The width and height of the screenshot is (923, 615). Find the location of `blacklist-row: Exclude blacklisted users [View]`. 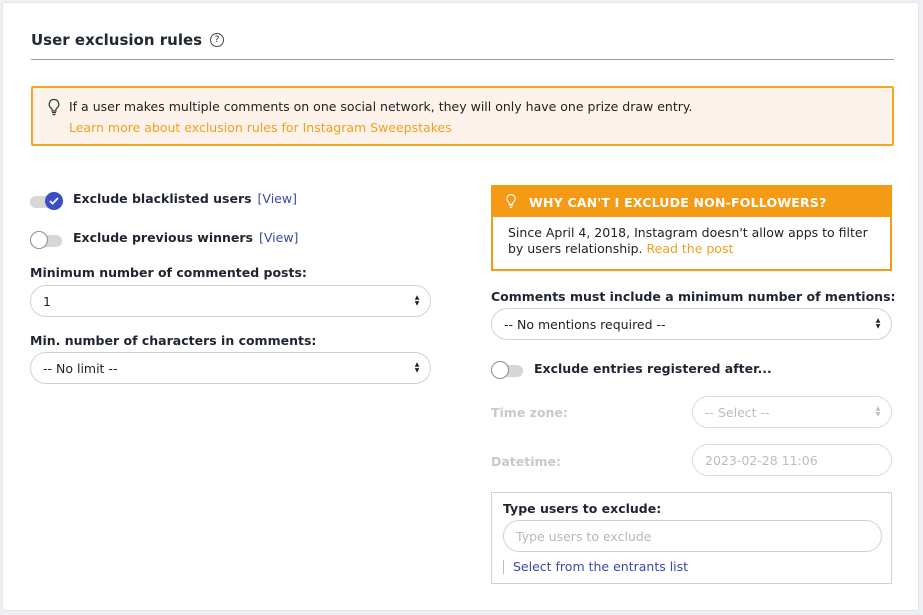

blacklist-row: Exclude blacklisted users [View] is located at coordinates (185, 198).